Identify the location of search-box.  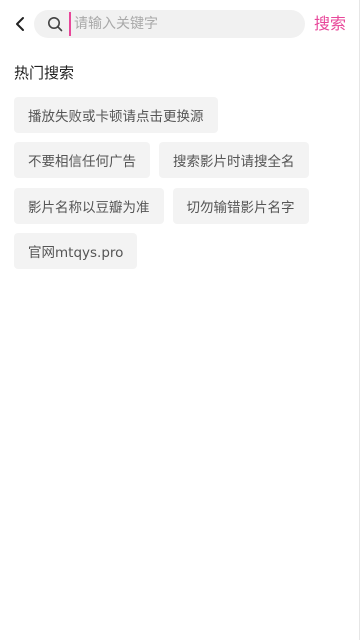
(169, 24).